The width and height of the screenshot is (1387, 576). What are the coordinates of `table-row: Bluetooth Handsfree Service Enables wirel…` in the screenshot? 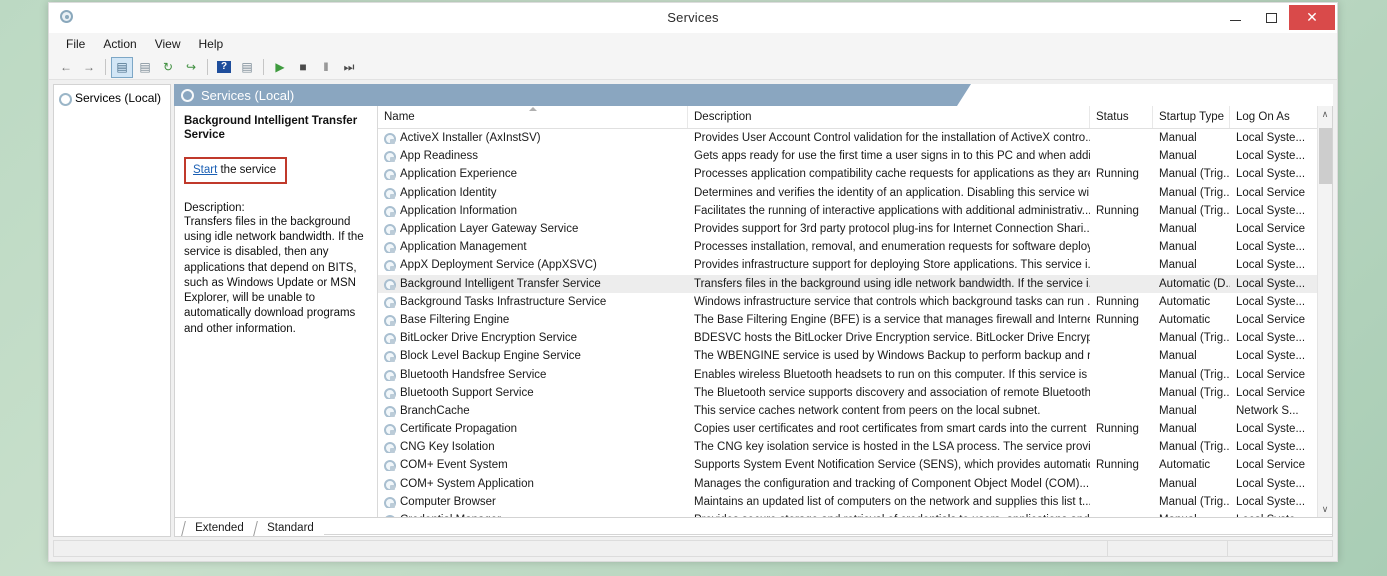 It's located at (847, 374).